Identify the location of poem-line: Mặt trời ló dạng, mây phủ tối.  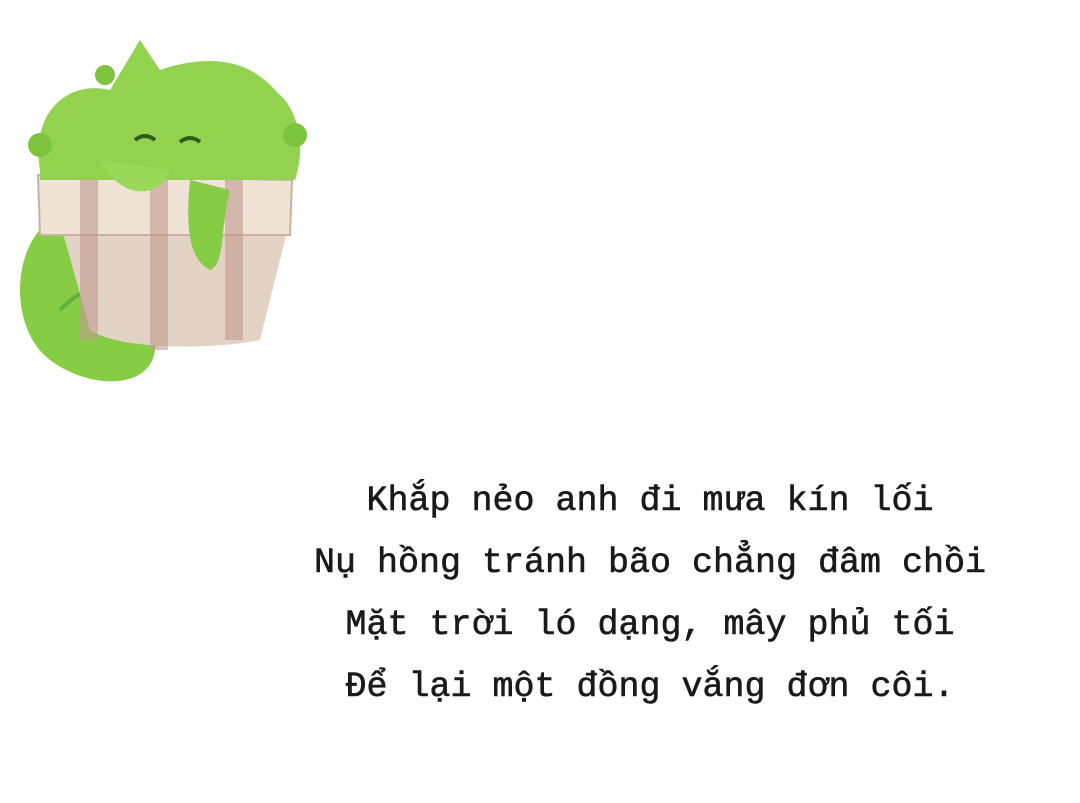
(650, 625).